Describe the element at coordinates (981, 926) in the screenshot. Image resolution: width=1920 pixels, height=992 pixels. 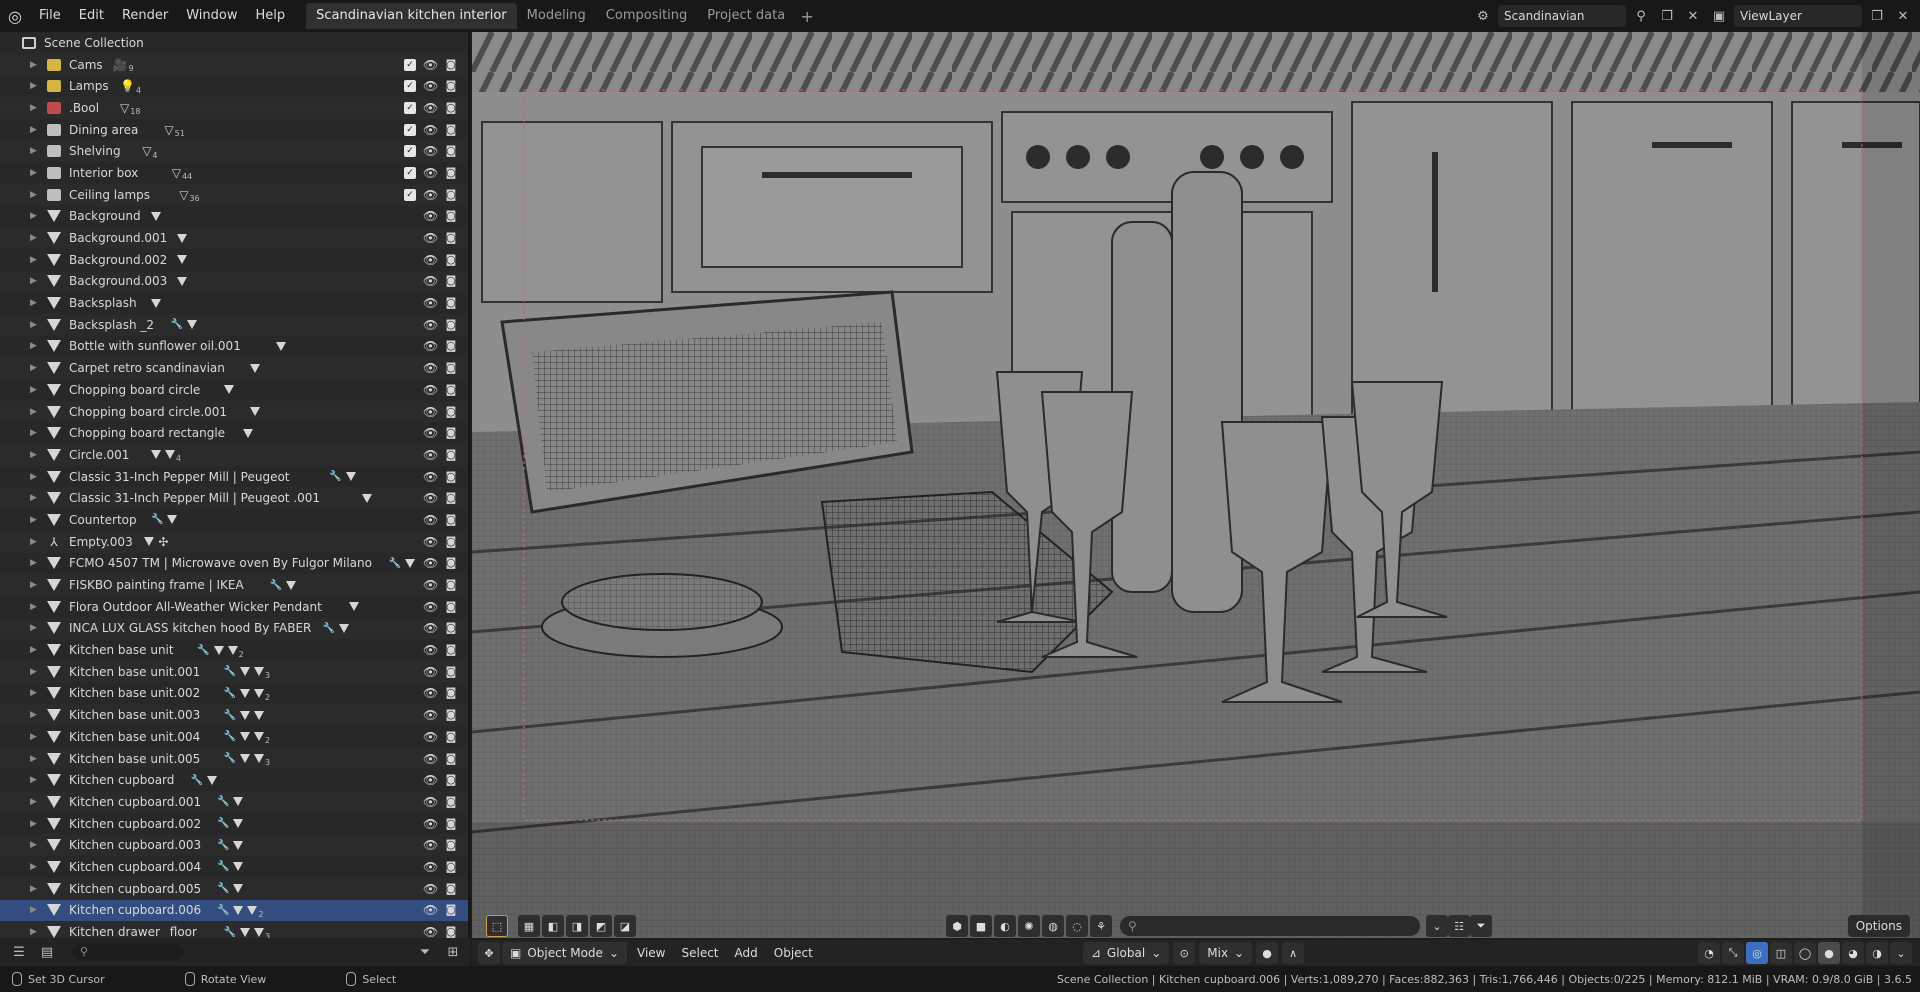
I see `mesh-filter-icon: ■` at that location.